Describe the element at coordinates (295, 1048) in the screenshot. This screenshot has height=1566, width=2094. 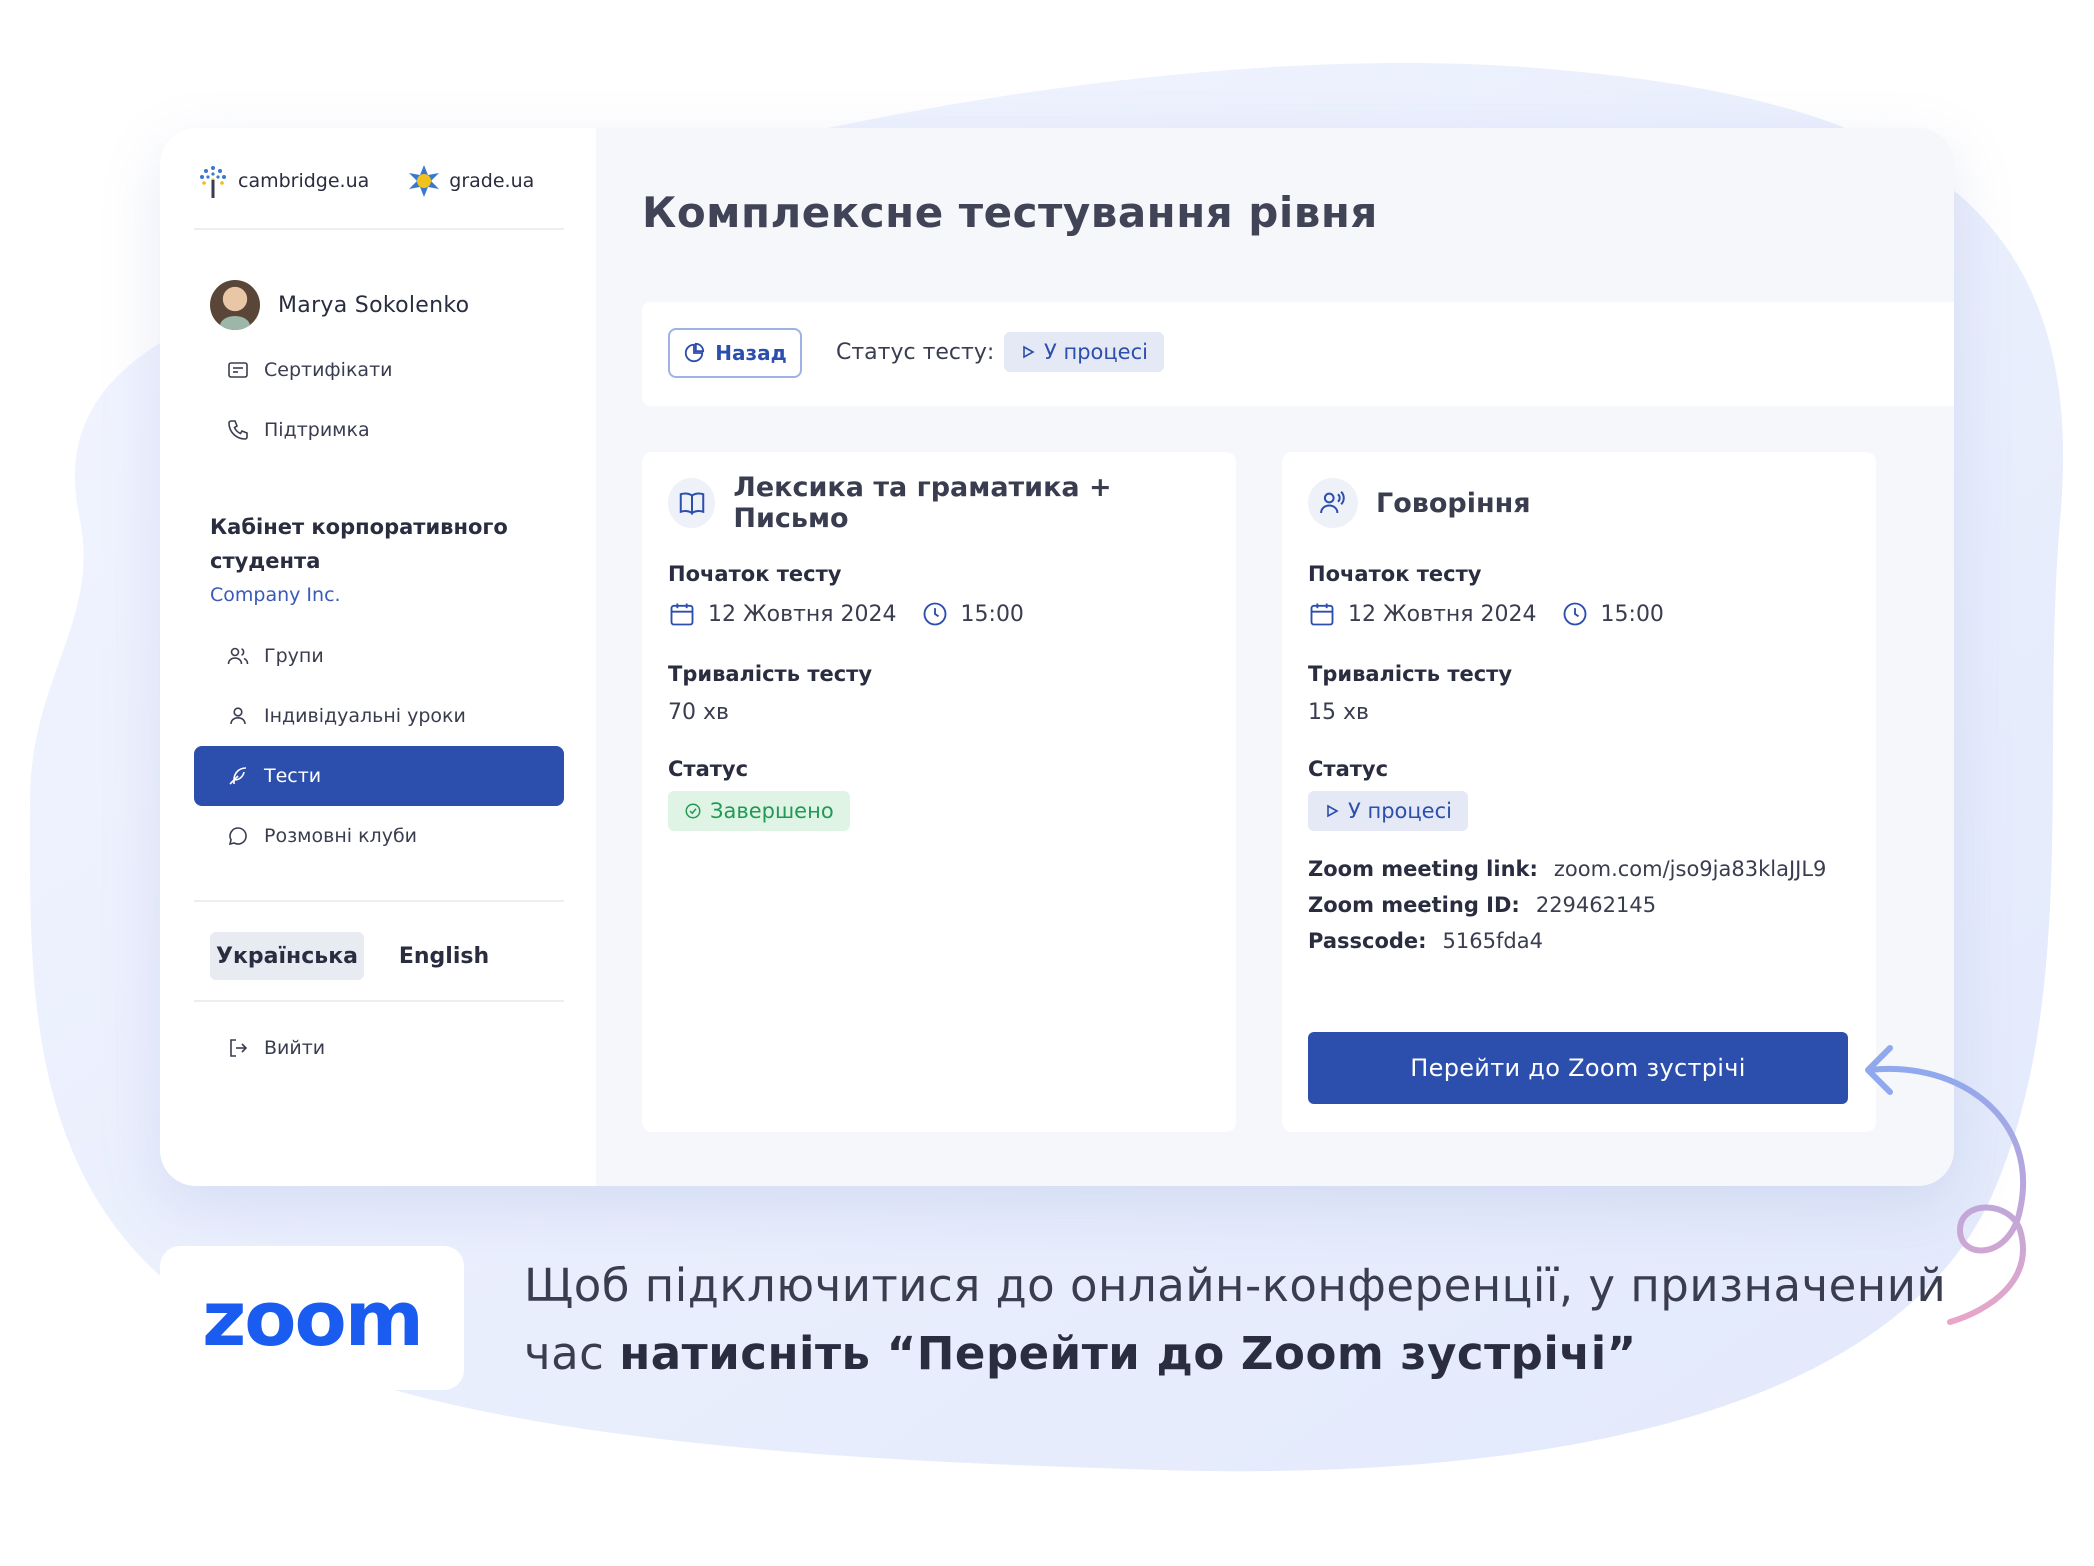
I see `logout-label: Вийти` at that location.